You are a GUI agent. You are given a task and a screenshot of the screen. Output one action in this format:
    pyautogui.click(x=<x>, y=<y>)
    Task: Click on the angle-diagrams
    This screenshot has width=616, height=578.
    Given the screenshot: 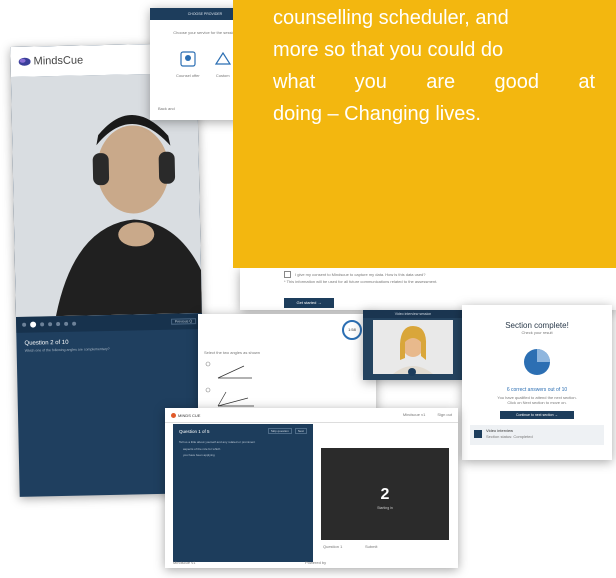 What is the action you would take?
    pyautogui.click(x=229, y=384)
    